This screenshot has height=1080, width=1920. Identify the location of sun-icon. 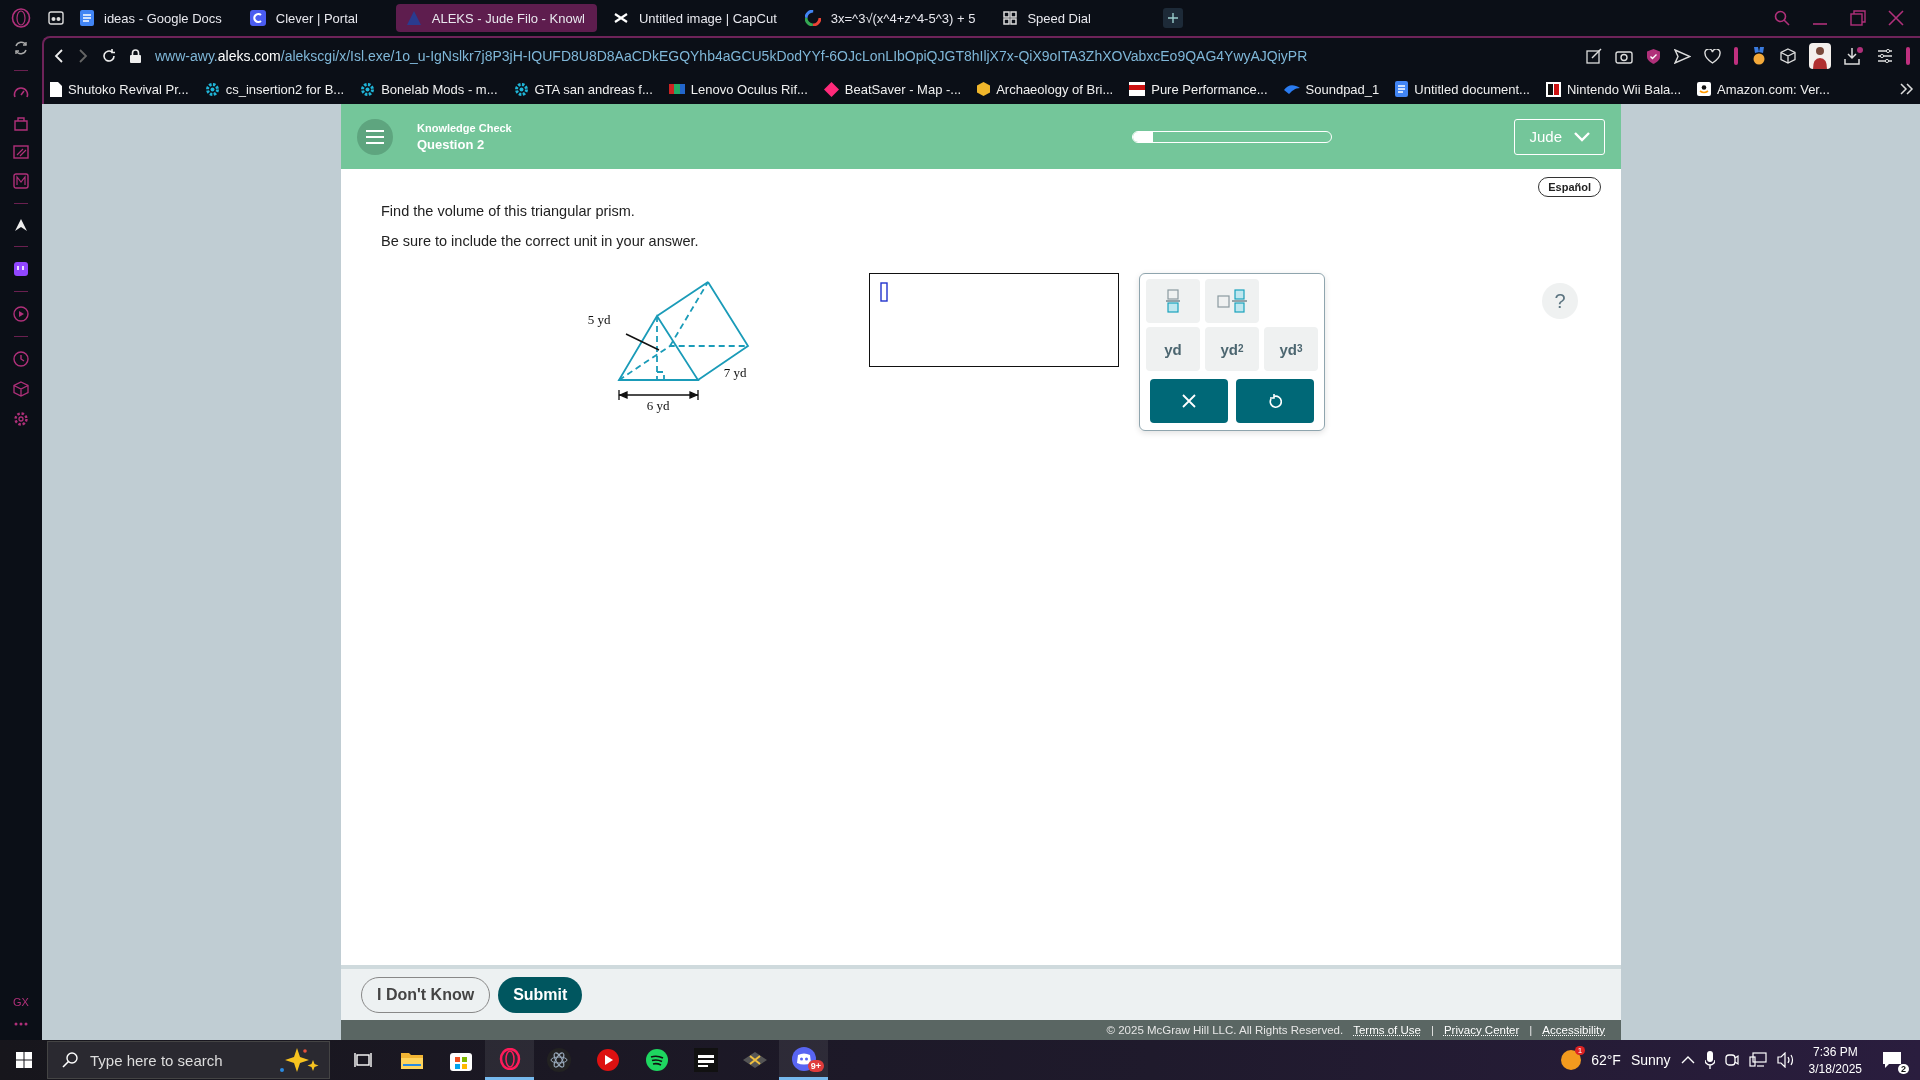
(1571, 1060).